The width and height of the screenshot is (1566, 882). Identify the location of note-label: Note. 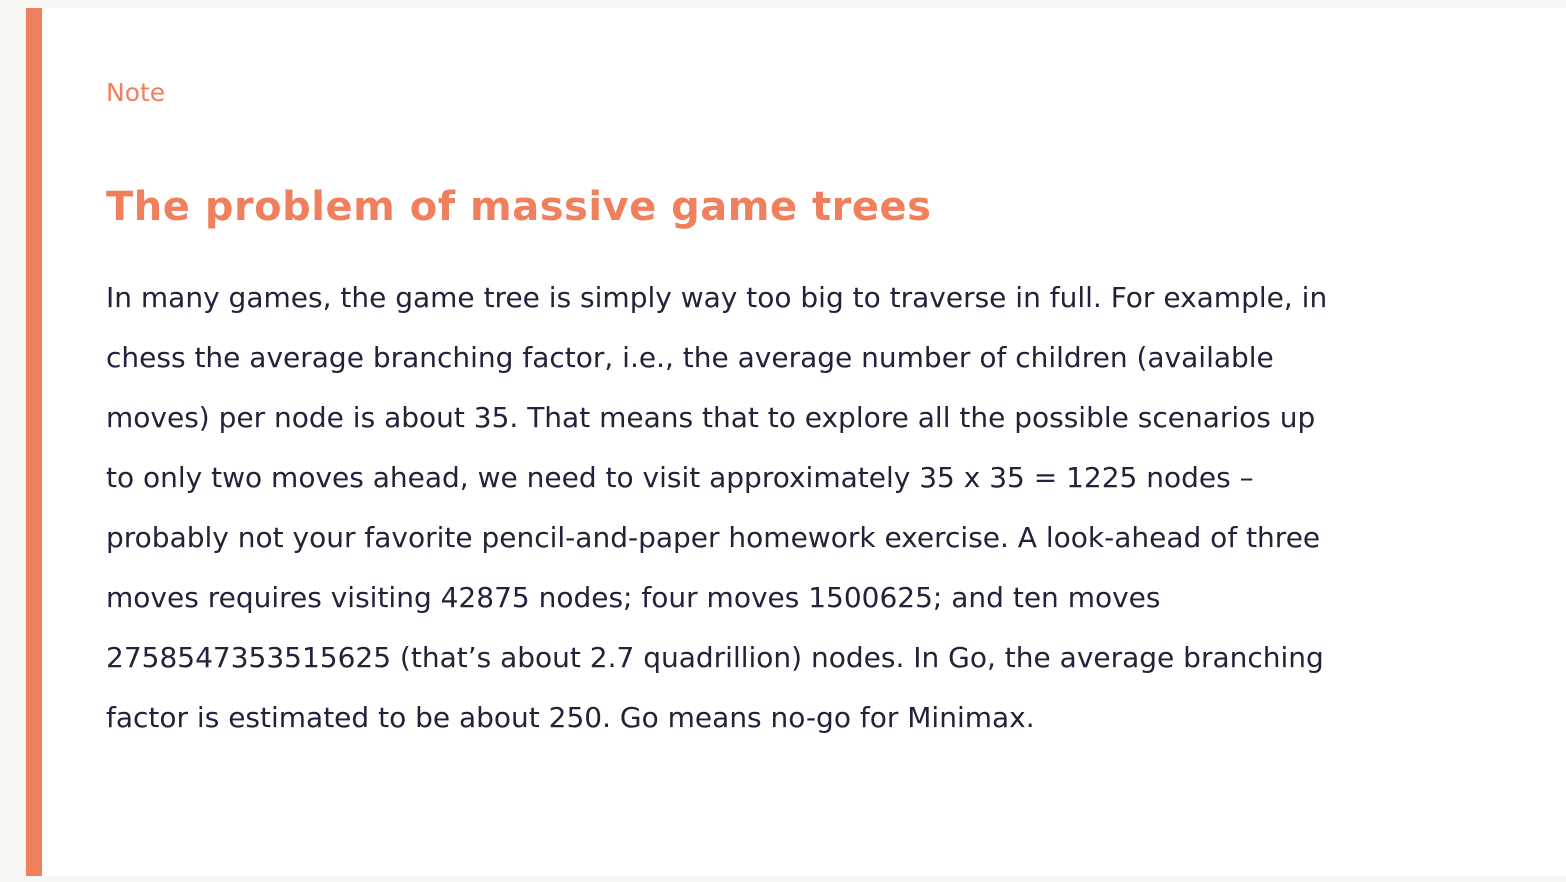
(136, 92).